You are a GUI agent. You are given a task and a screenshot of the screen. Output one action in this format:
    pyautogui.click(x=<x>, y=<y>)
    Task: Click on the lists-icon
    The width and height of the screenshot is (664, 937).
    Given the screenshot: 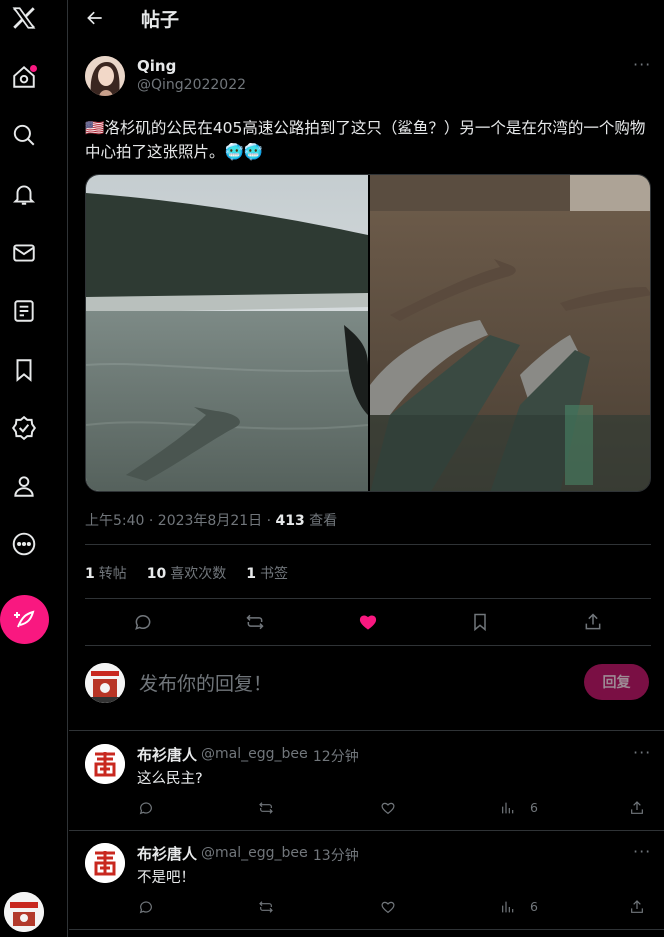 What is the action you would take?
    pyautogui.click(x=24, y=311)
    